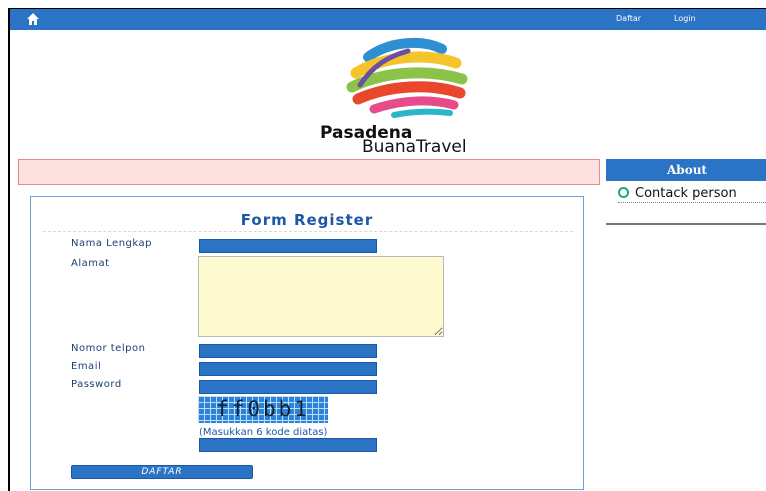 Image resolution: width=766 pixels, height=491 pixels. Describe the element at coordinates (307, 220) in the screenshot. I see `form-title: Form Register` at that location.